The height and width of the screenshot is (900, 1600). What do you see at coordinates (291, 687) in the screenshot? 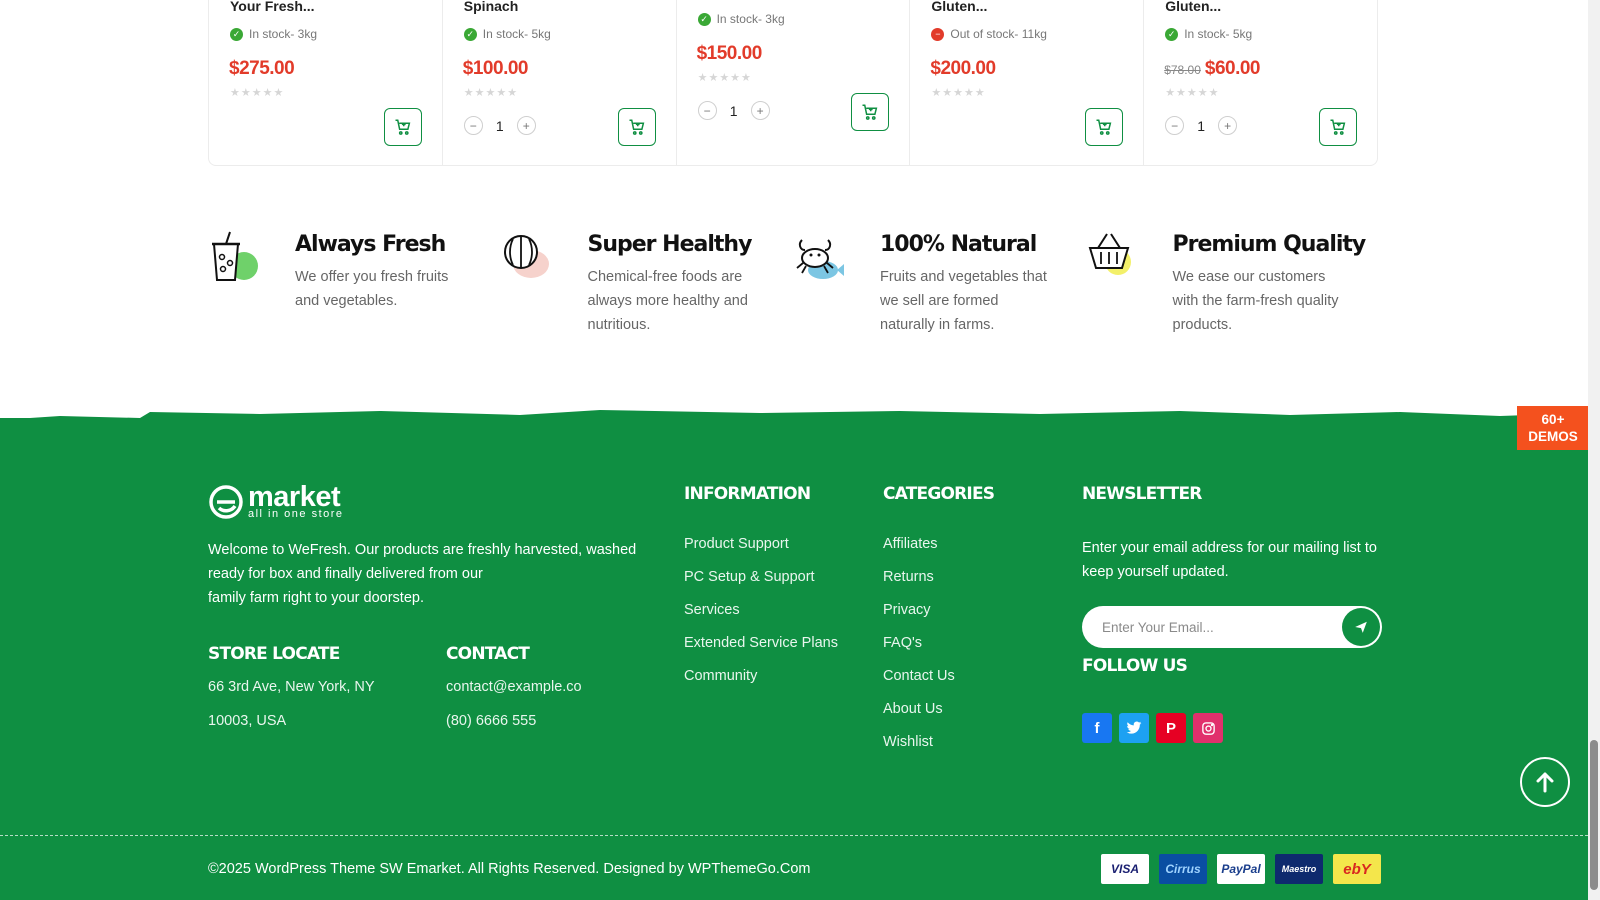
I see `address-line: 66 3rd Ave, New York, NY` at bounding box center [291, 687].